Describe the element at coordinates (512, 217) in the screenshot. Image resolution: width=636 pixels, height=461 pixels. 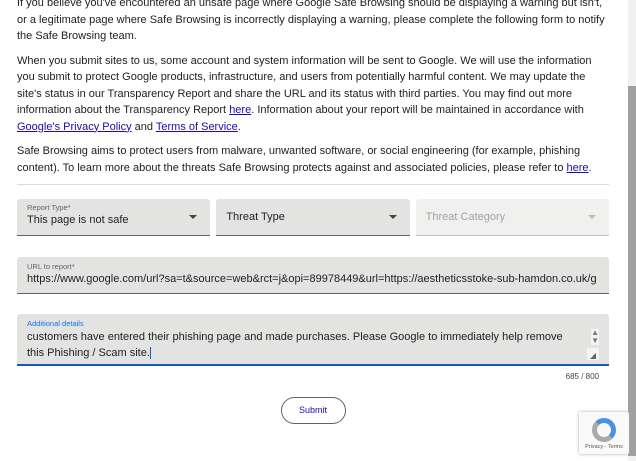
I see `threat-category-select: Threat Category` at that location.